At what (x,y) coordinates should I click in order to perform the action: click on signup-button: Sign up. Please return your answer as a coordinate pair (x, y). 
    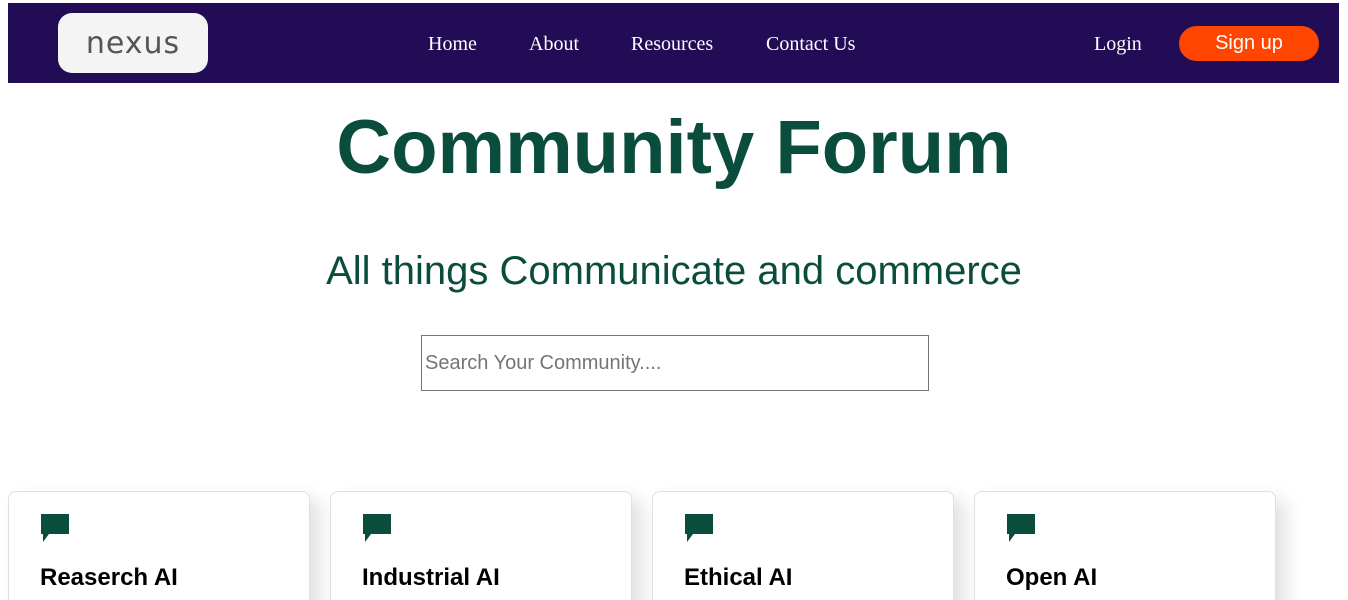
    Looking at the image, I should click on (1249, 43).